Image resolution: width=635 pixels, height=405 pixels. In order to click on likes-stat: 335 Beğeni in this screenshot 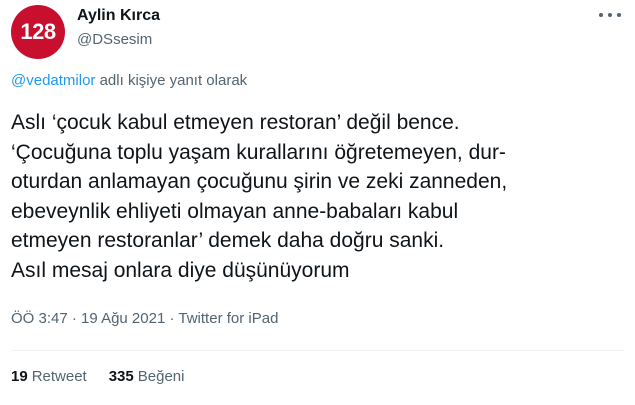, I will do `click(147, 376)`.